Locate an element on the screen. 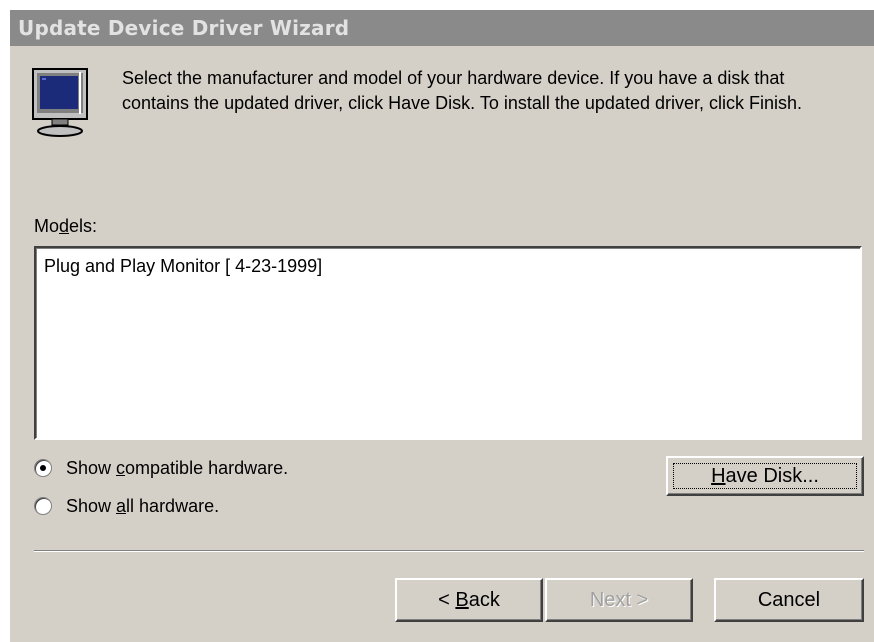 The width and height of the screenshot is (874, 642). radio-selected-icon is located at coordinates (43, 468).